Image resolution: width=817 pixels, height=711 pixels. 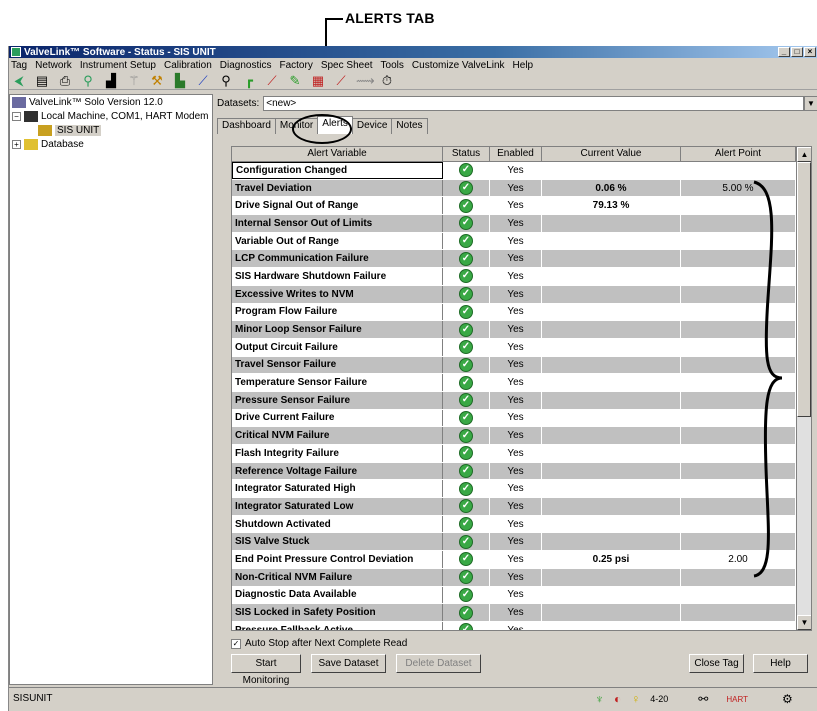 I want to click on table-row: LCP Communication Failure ✓ Yes, so click(x=521, y=259).